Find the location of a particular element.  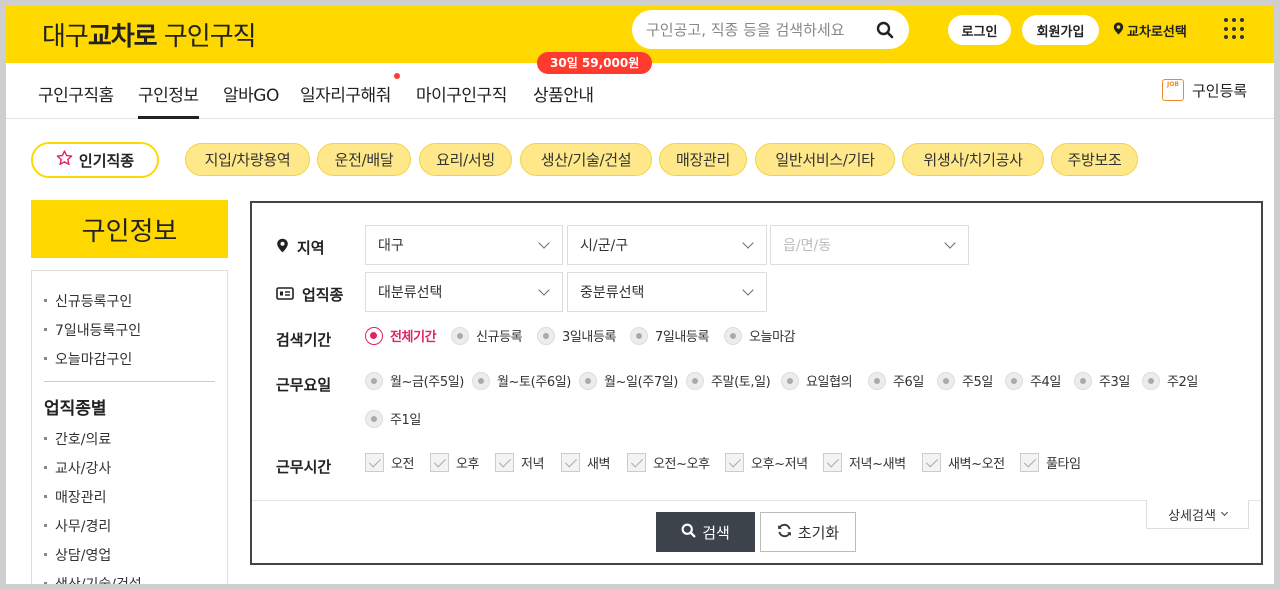

workday-option: 주2일 is located at coordinates (1170, 380).